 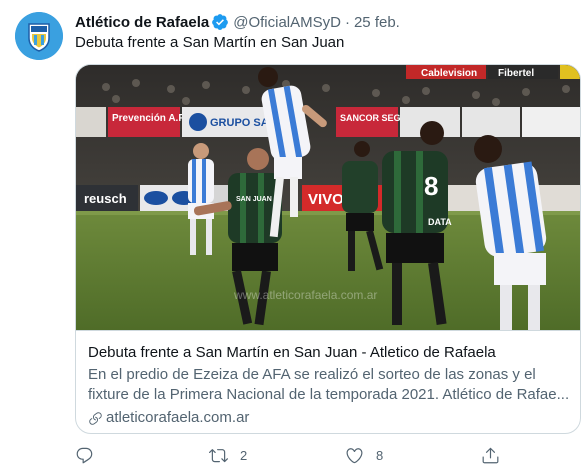 I want to click on like-icon, so click(x=354, y=456).